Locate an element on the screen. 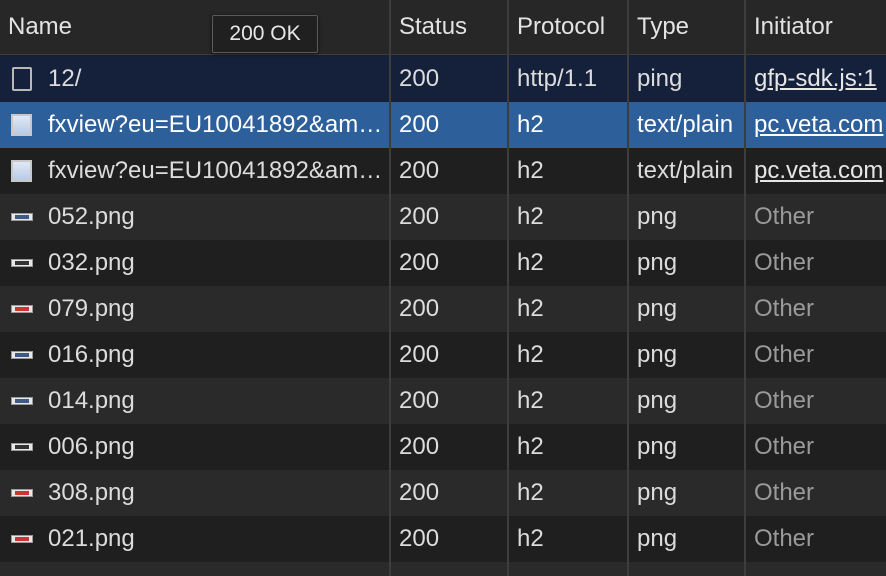  request-name: 006.png is located at coordinates (91, 446).